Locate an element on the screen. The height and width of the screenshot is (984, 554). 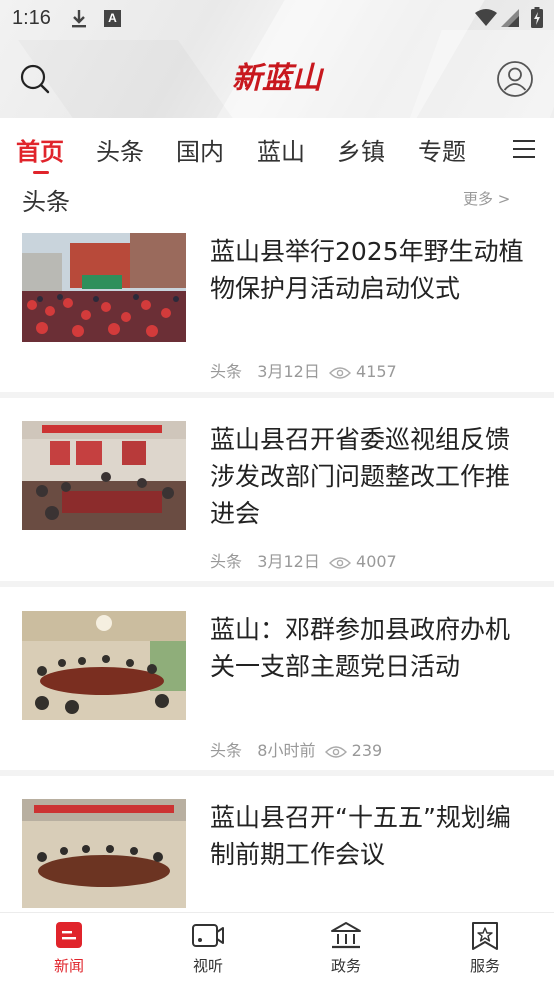
news-title: 蓝山：邓群参加县政府办机关一支部主题党日活动 is located at coordinates (360, 648).